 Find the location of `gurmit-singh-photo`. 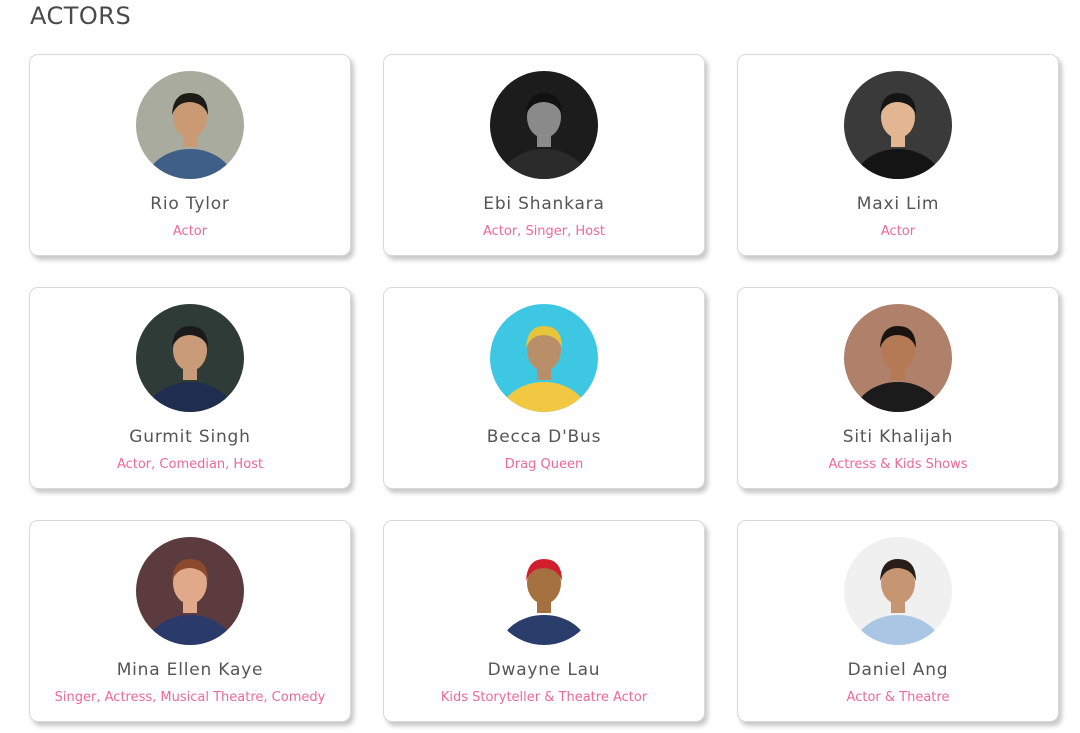

gurmit-singh-photo is located at coordinates (190, 358).